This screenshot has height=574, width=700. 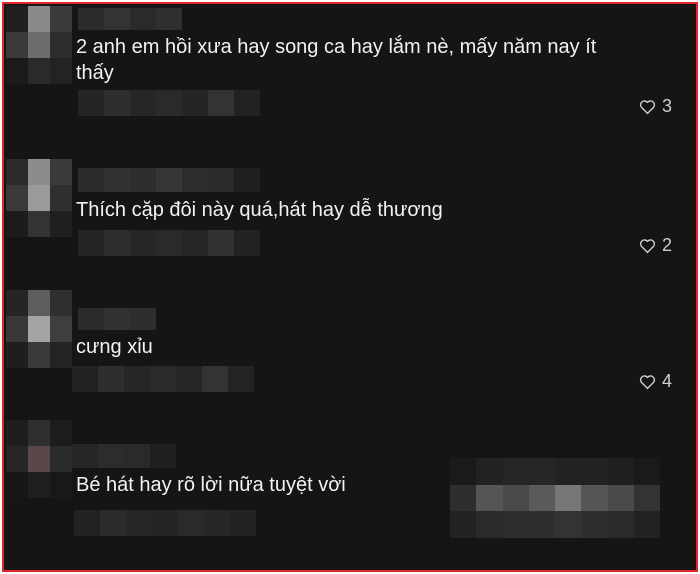 I want to click on like-count: 2, so click(x=666, y=245).